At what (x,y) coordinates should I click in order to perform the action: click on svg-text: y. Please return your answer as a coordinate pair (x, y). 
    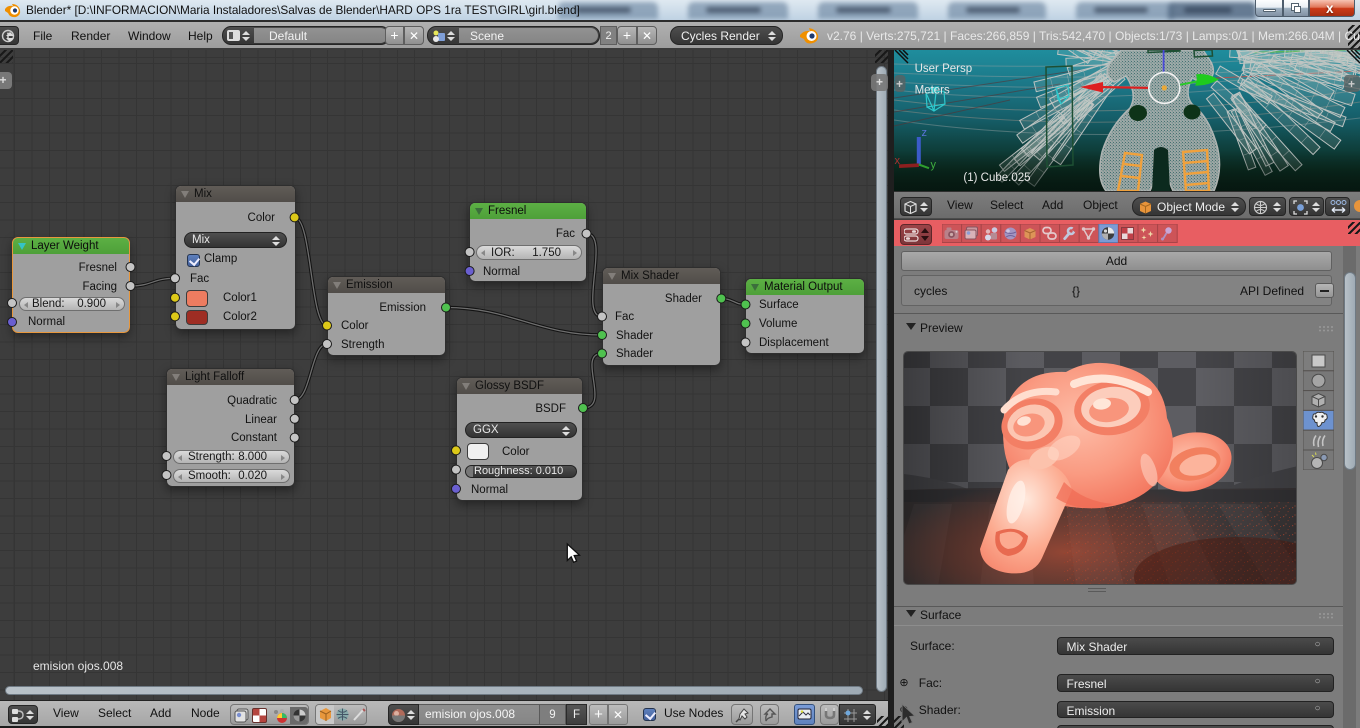
    Looking at the image, I should click on (934, 165).